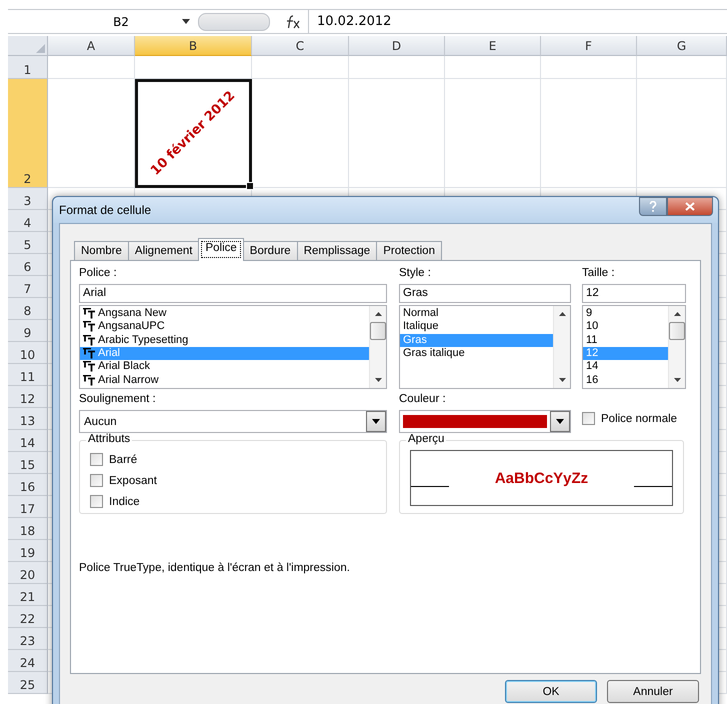 The height and width of the screenshot is (704, 727). Describe the element at coordinates (541, 478) in the screenshot. I see `sample-text: AaBbCcYyZz` at that location.